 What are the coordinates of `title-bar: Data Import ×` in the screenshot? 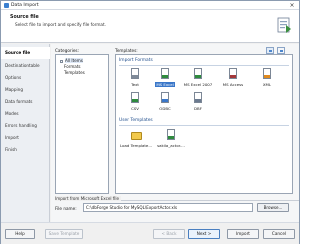 It's located at (150, 5).